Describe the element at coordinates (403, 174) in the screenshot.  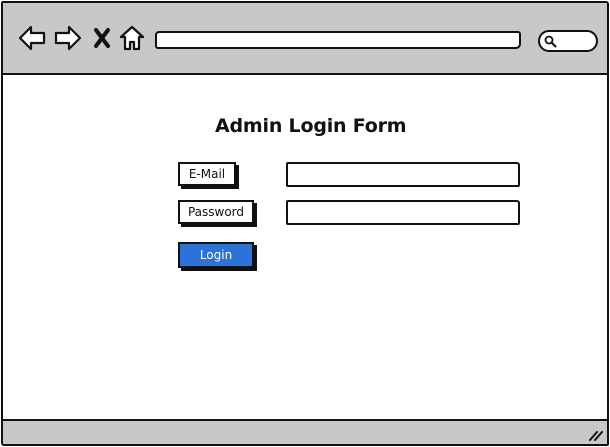
I see `email-field` at that location.